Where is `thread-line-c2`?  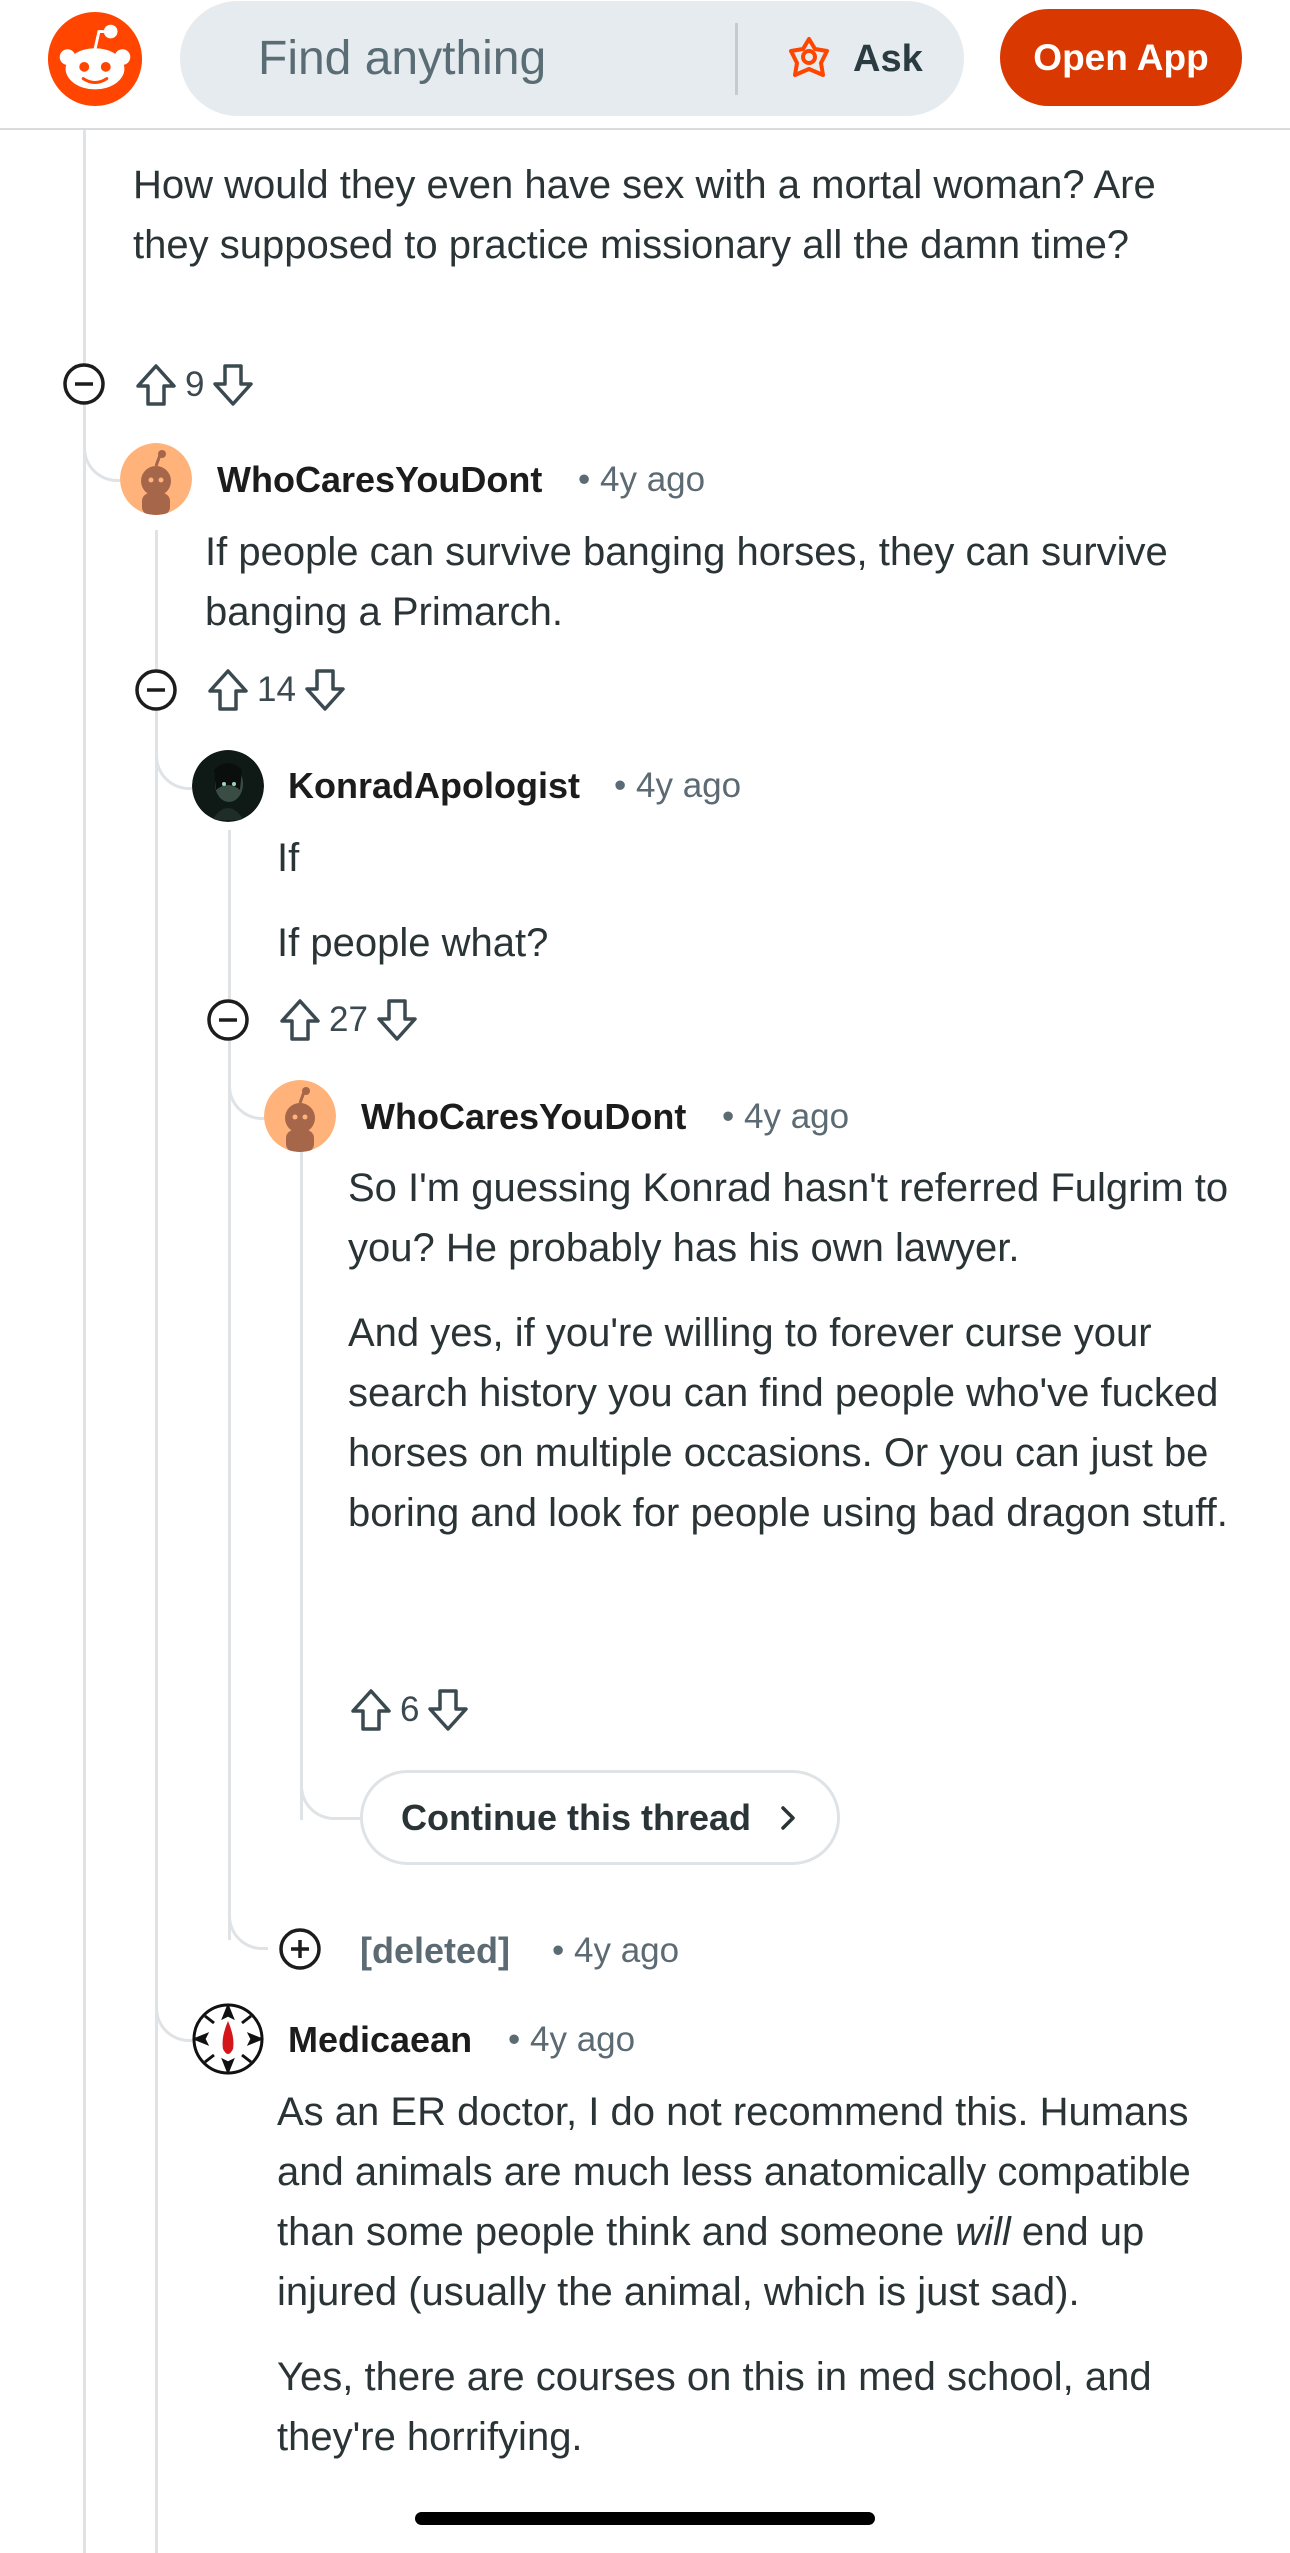 thread-line-c2 is located at coordinates (229, 1385).